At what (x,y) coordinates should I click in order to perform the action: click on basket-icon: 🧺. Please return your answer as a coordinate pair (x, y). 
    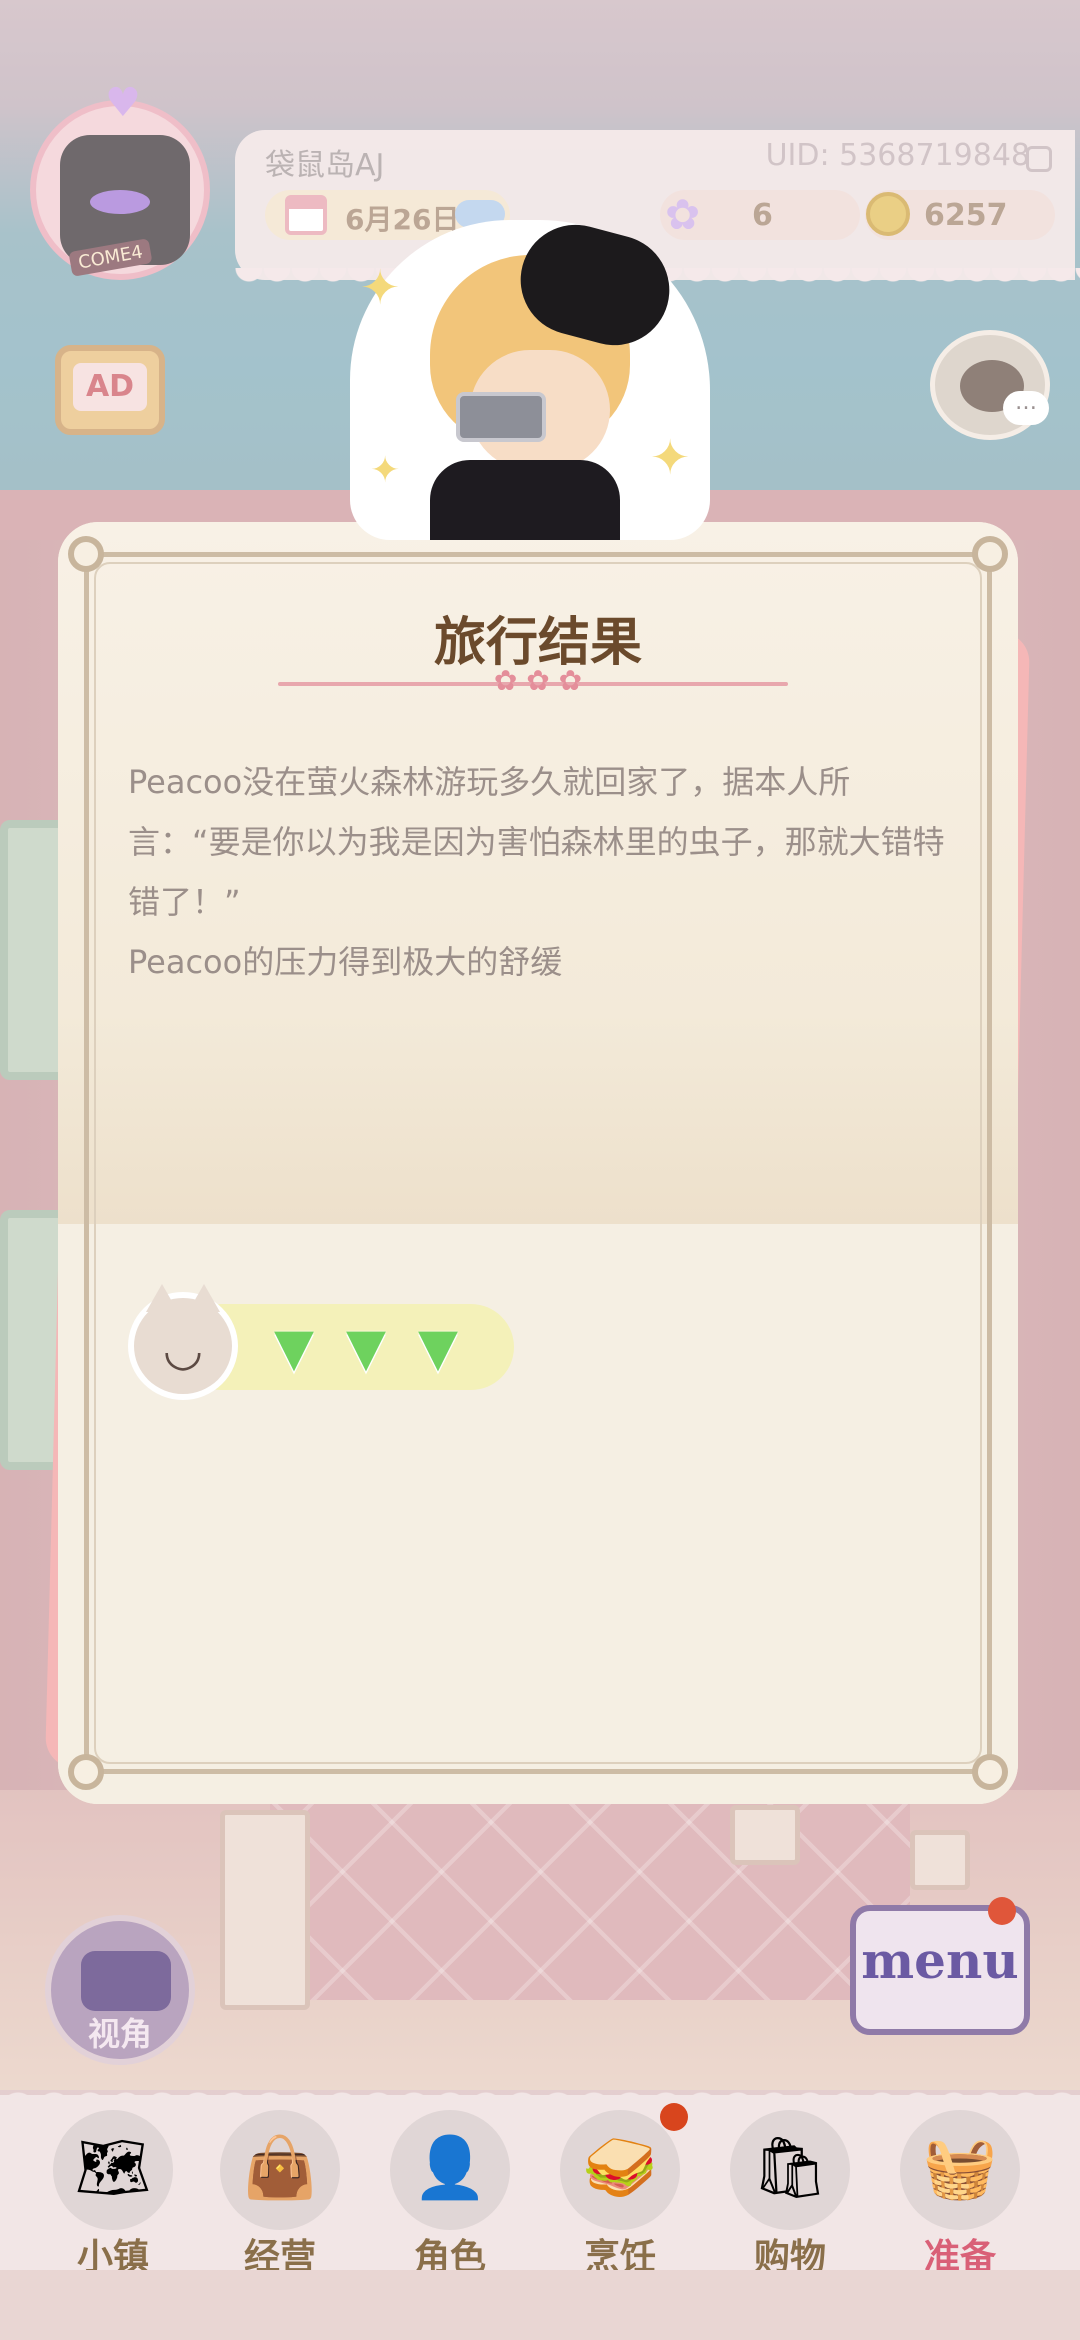
    Looking at the image, I should click on (960, 2170).